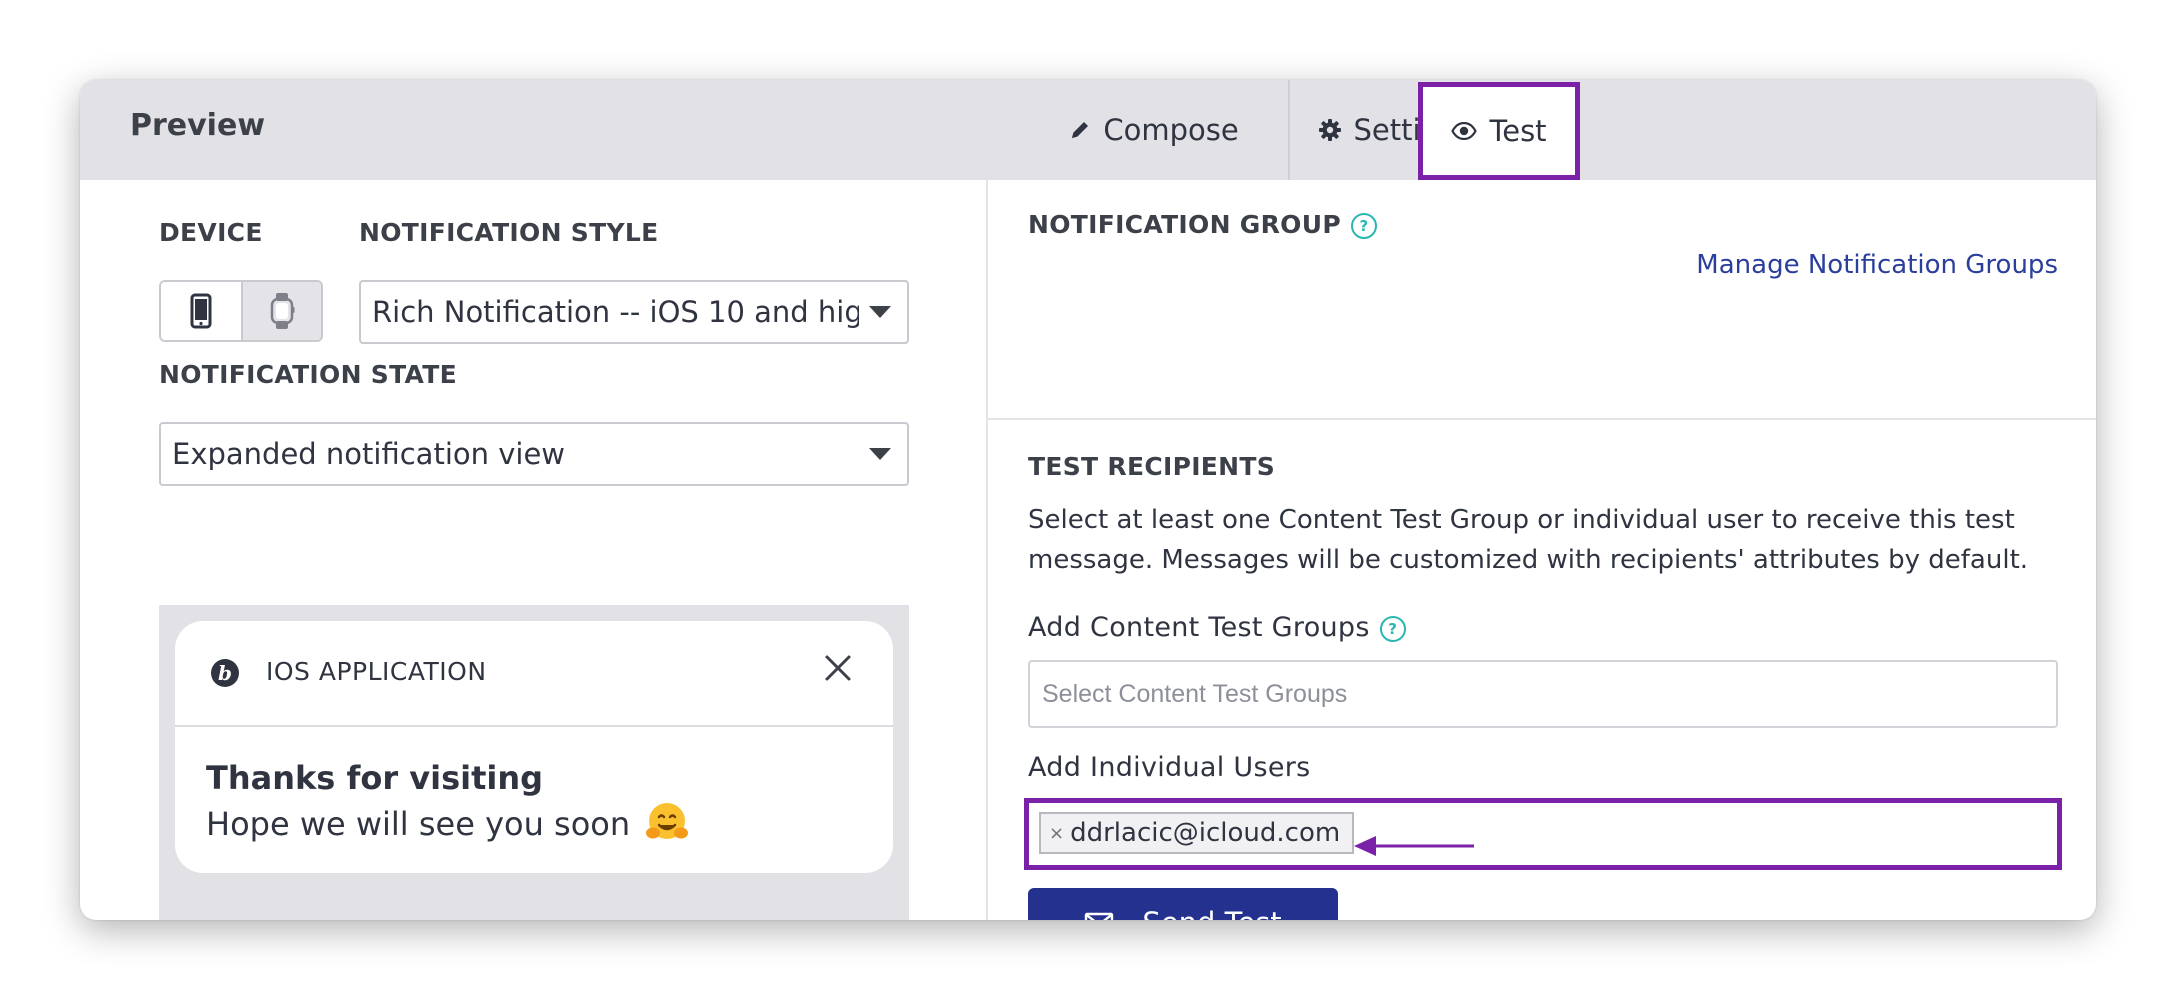  What do you see at coordinates (1171, 130) in the screenshot?
I see `tab-compose-label: Compose` at bounding box center [1171, 130].